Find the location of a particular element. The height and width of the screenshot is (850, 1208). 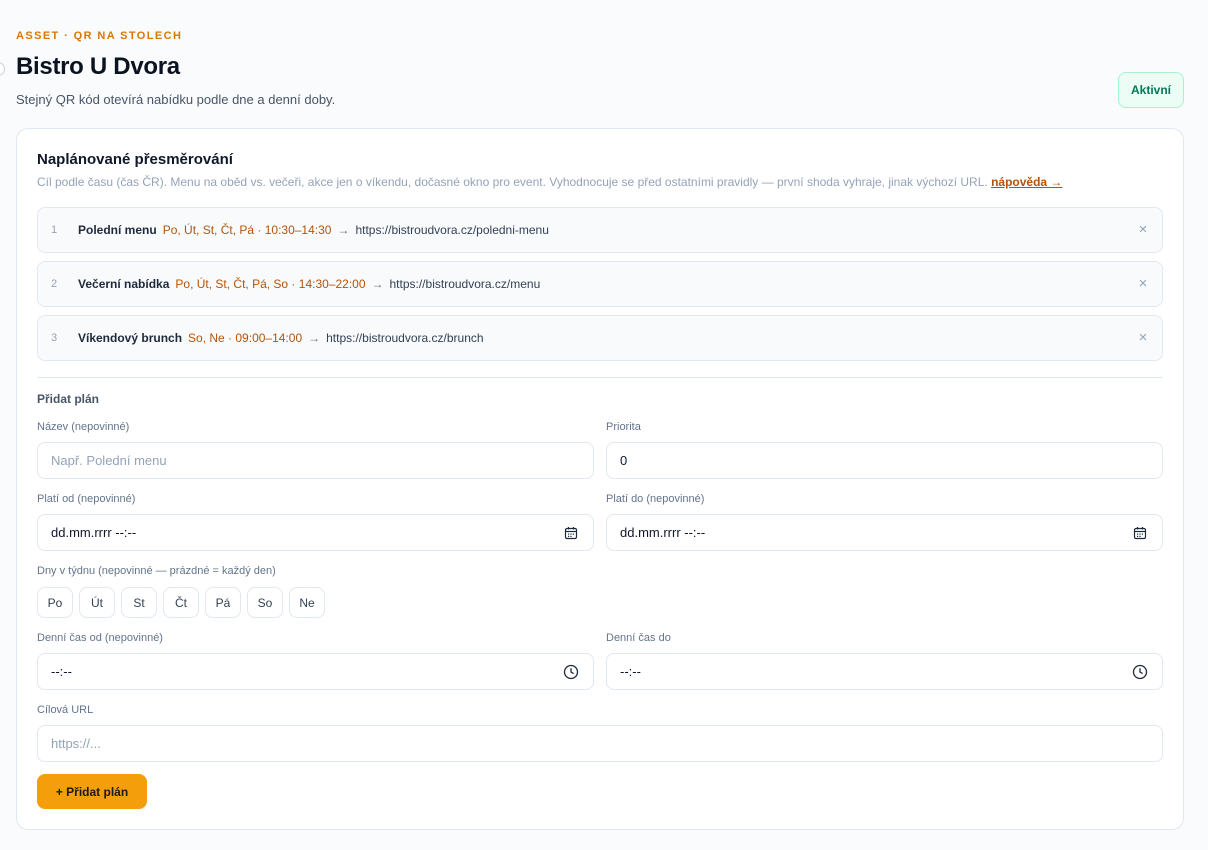

asset-eyebrow: ASSET · QR NA STOLECH is located at coordinates (99, 36).